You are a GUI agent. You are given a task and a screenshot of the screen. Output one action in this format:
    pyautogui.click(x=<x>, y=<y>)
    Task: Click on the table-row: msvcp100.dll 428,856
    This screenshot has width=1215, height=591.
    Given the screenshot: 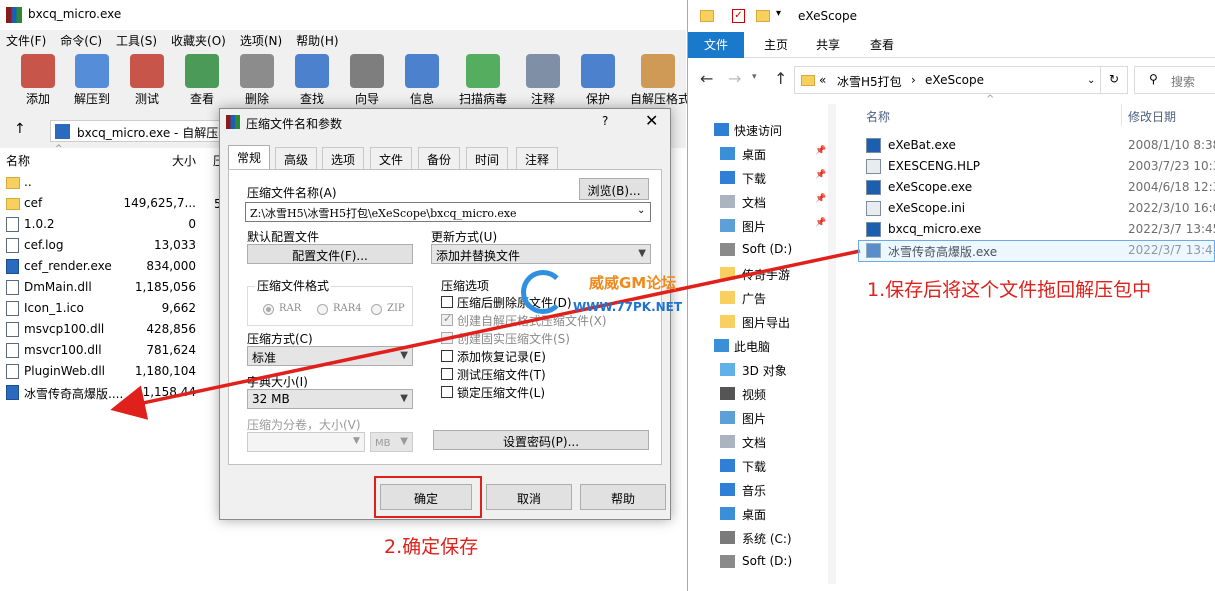 What is the action you would take?
    pyautogui.click(x=115, y=329)
    